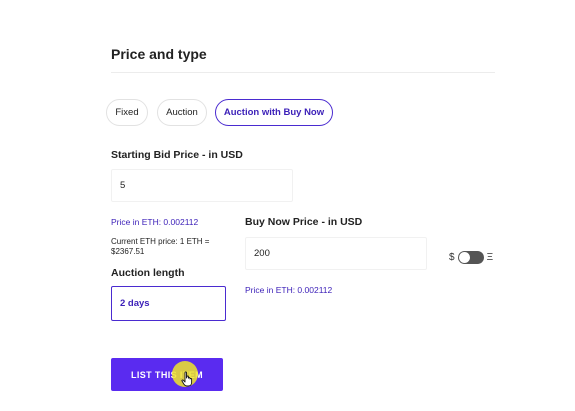 Image resolution: width=575 pixels, height=411 pixels. Describe the element at coordinates (148, 273) in the screenshot. I see `auction-length-label: Auction length` at that location.